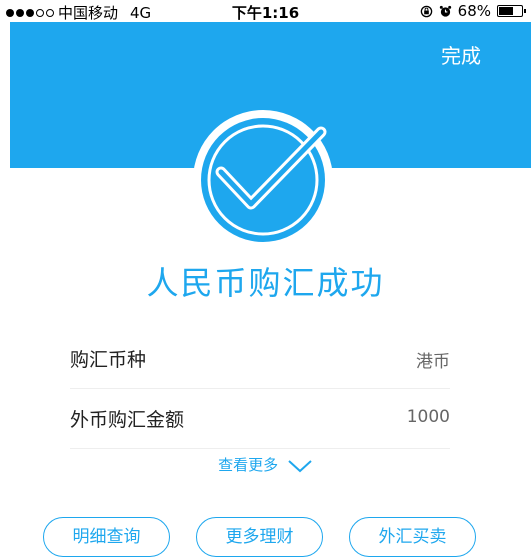 The width and height of the screenshot is (531, 557). I want to click on alarm-icon, so click(445, 11).